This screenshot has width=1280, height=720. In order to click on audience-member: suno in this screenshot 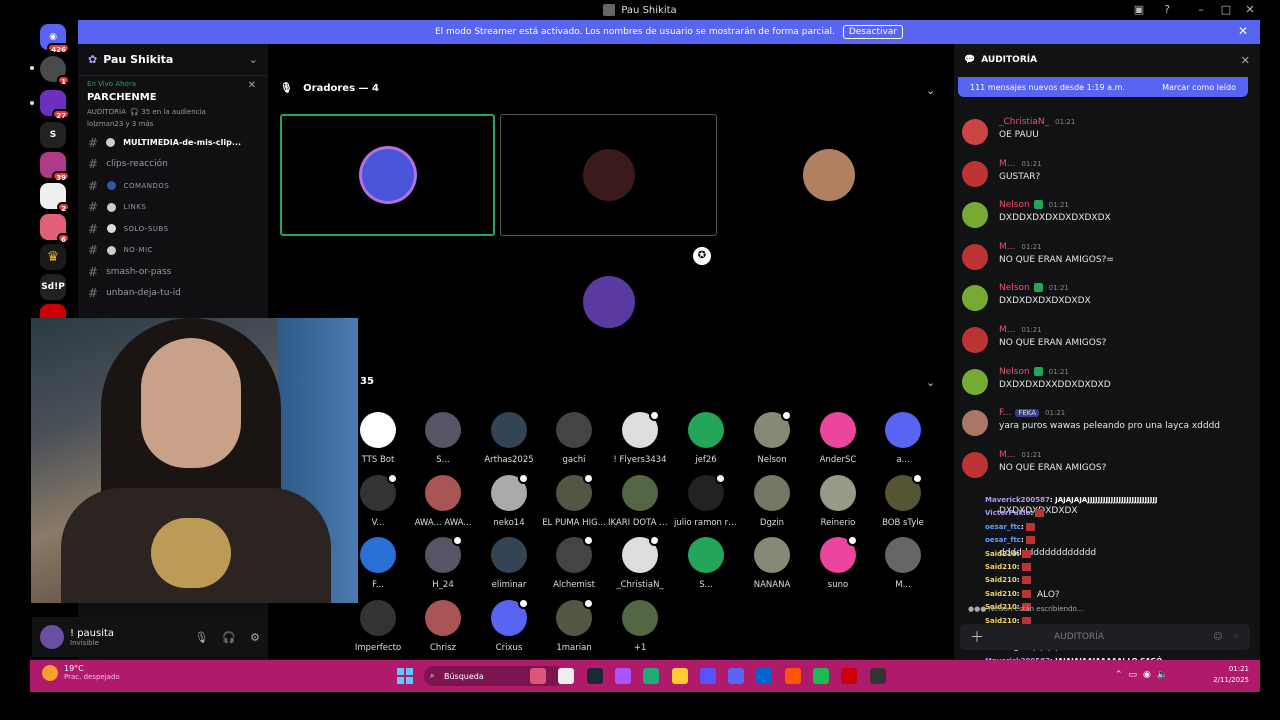, I will do `click(838, 562)`.